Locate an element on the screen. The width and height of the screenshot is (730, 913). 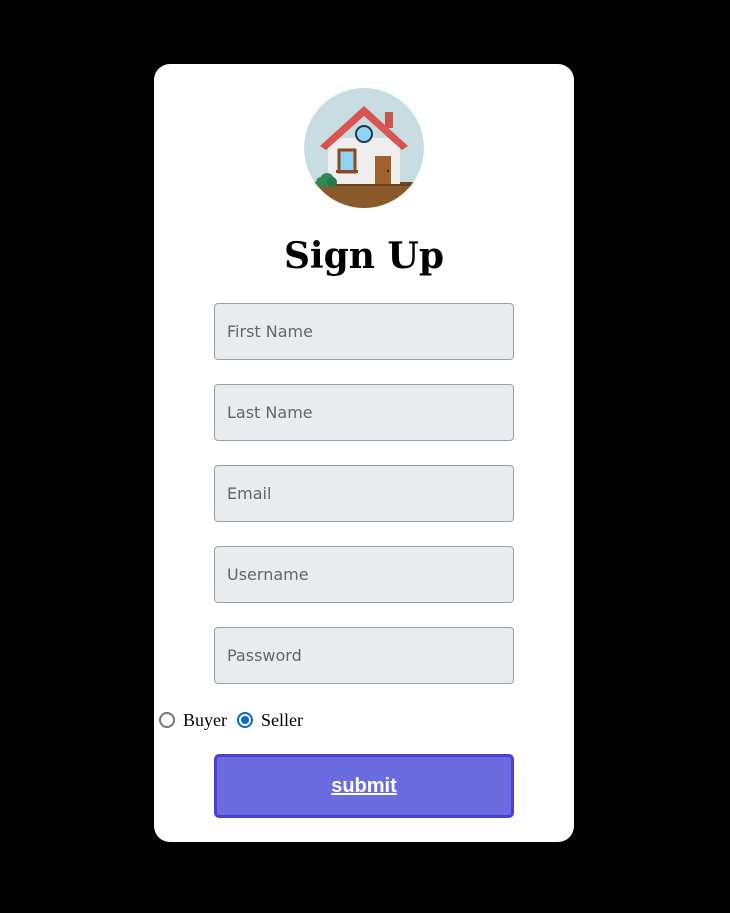
seller-radio is located at coordinates (245, 720).